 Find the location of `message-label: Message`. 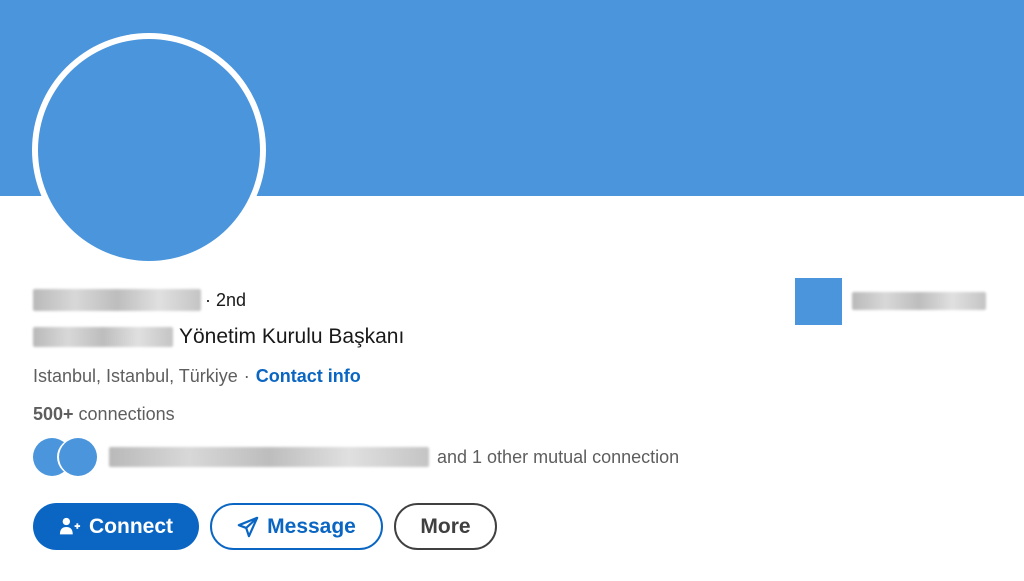

message-label: Message is located at coordinates (311, 526).